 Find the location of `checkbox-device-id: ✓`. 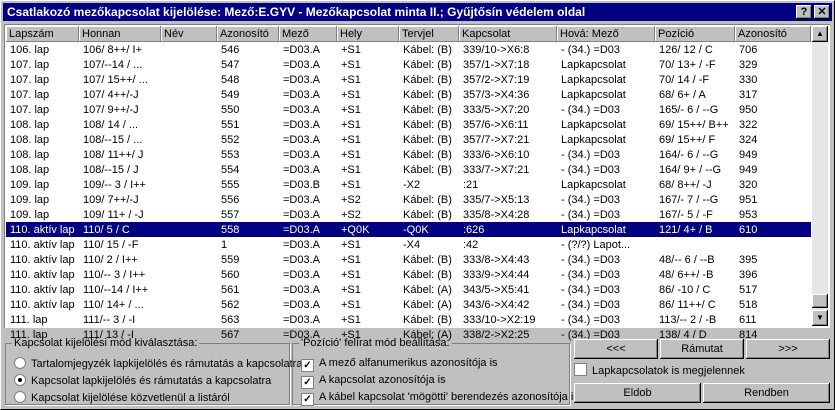

checkbox-device-id: ✓ is located at coordinates (307, 399).